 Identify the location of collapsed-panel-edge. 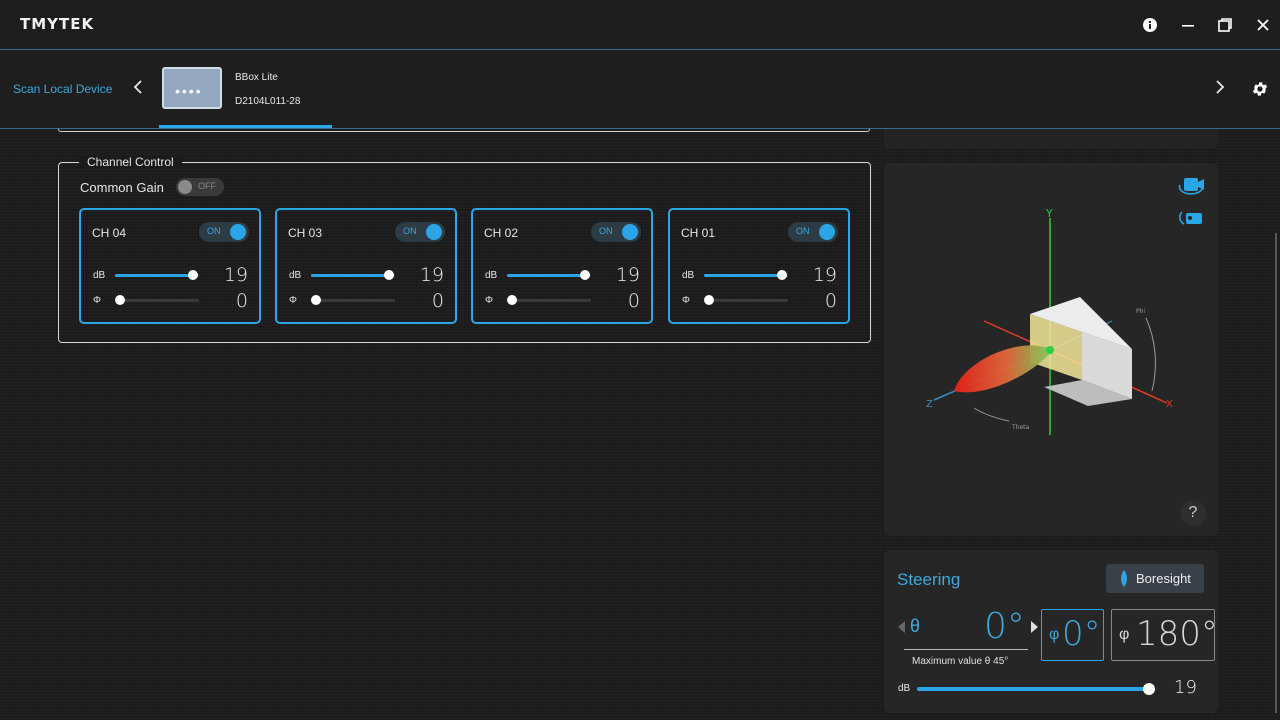
(464, 130).